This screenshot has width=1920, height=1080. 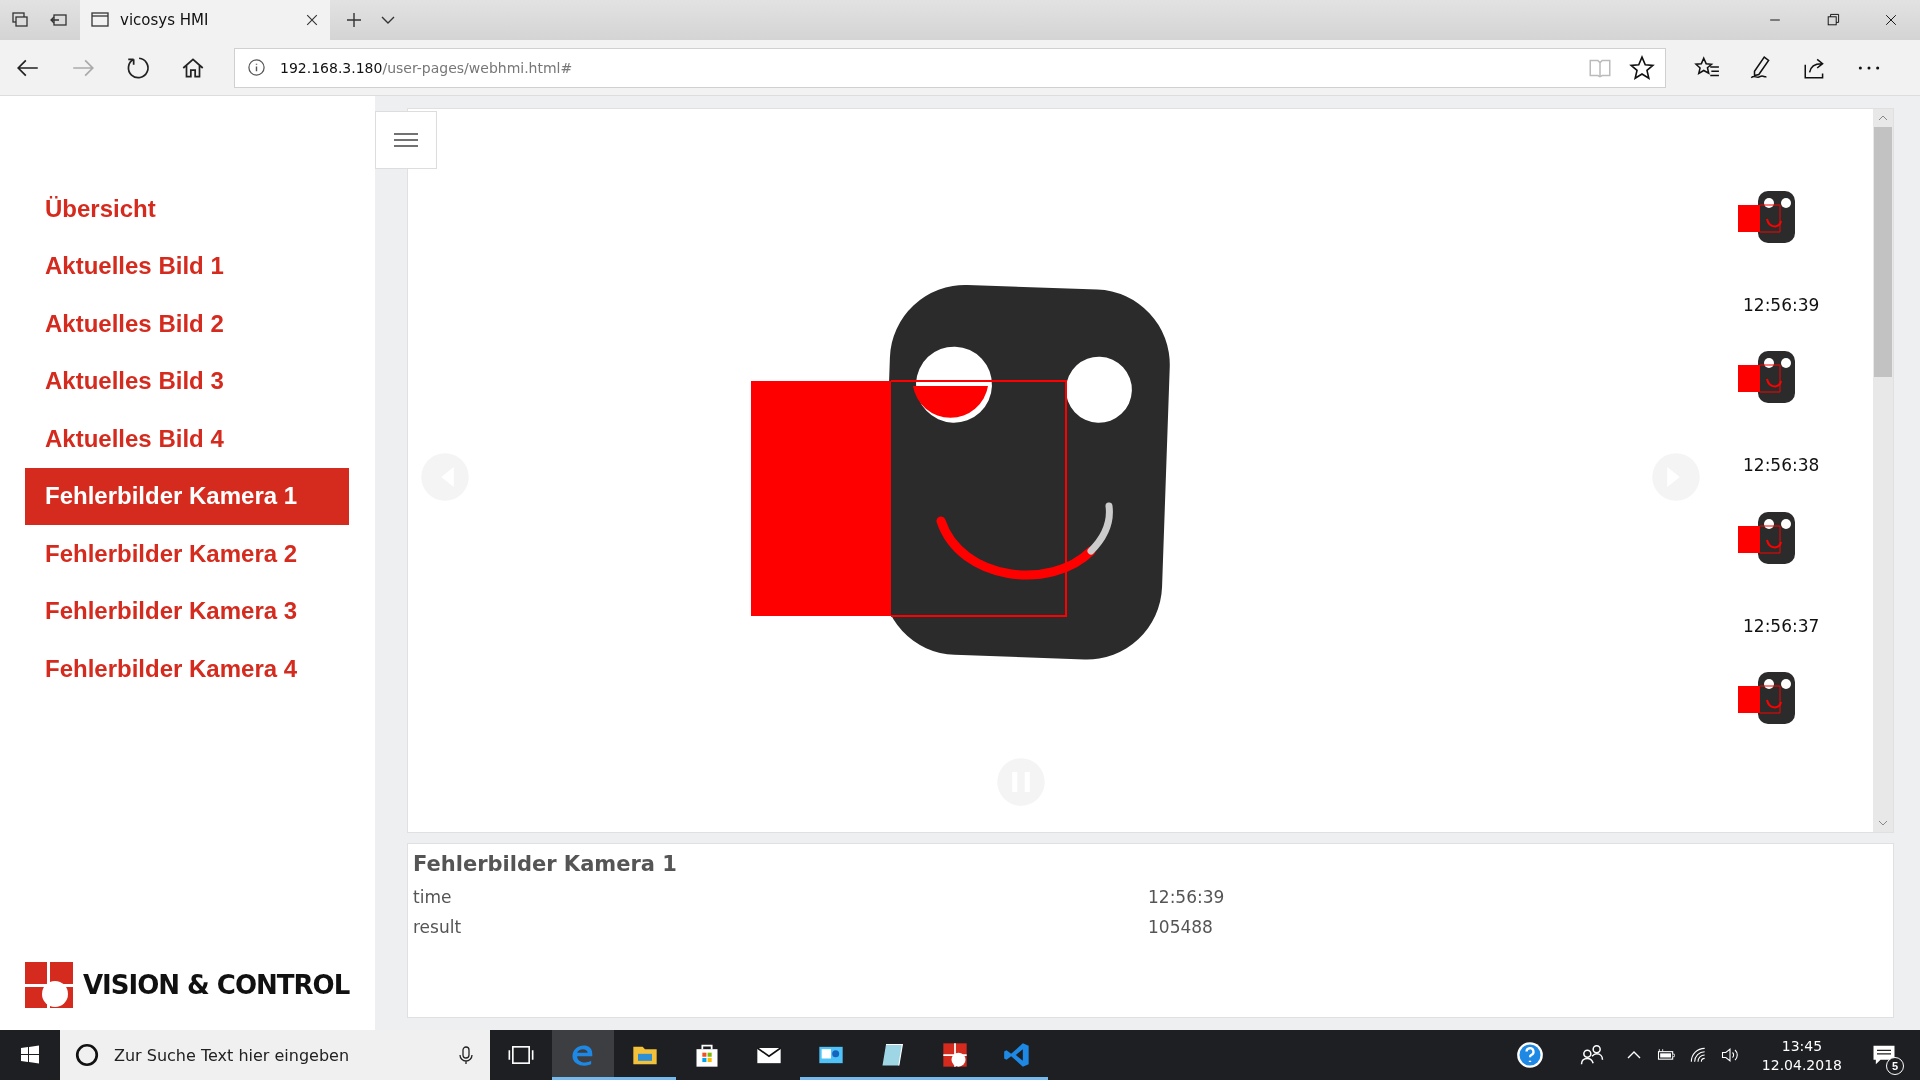 I want to click on new-tab-icon, so click(x=354, y=20).